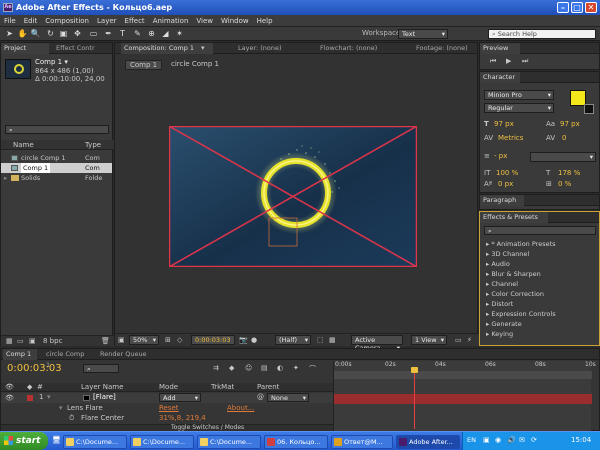  Describe the element at coordinates (260, 397) in the screenshot. I see `parent-pick-whip-icon: @` at that location.